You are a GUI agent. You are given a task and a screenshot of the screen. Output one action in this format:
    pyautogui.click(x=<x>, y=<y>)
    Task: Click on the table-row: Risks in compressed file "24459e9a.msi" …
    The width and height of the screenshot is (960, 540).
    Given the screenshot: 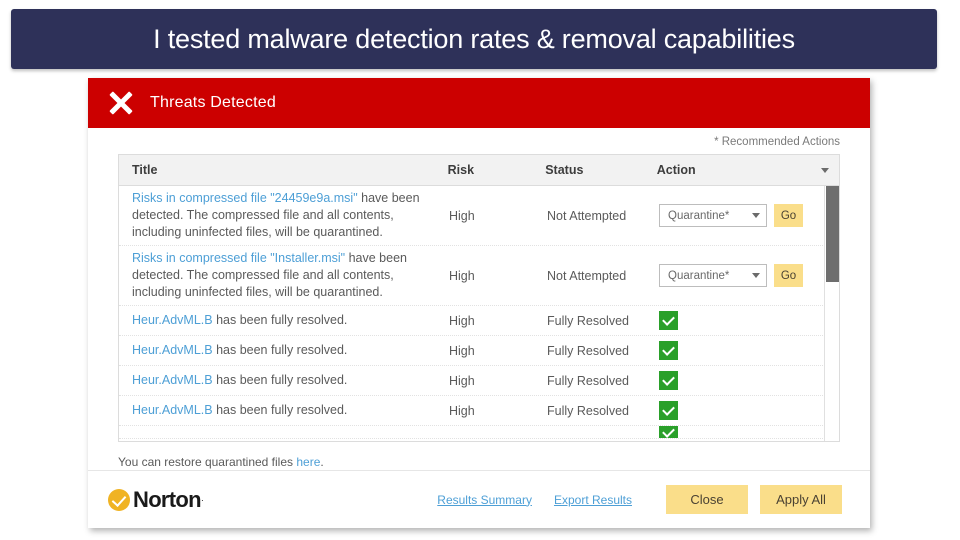 What is the action you would take?
    pyautogui.click(x=479, y=216)
    